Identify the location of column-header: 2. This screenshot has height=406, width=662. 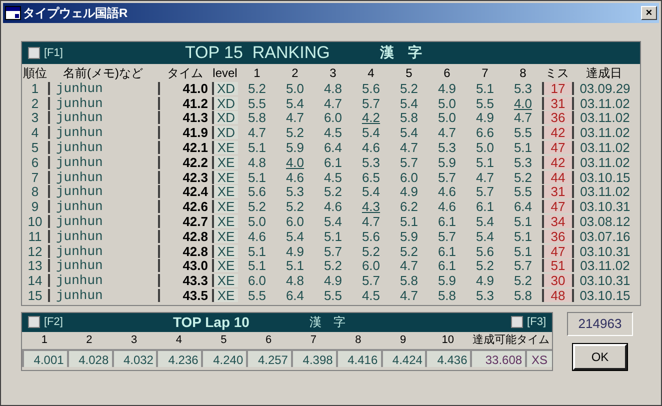
(295, 72).